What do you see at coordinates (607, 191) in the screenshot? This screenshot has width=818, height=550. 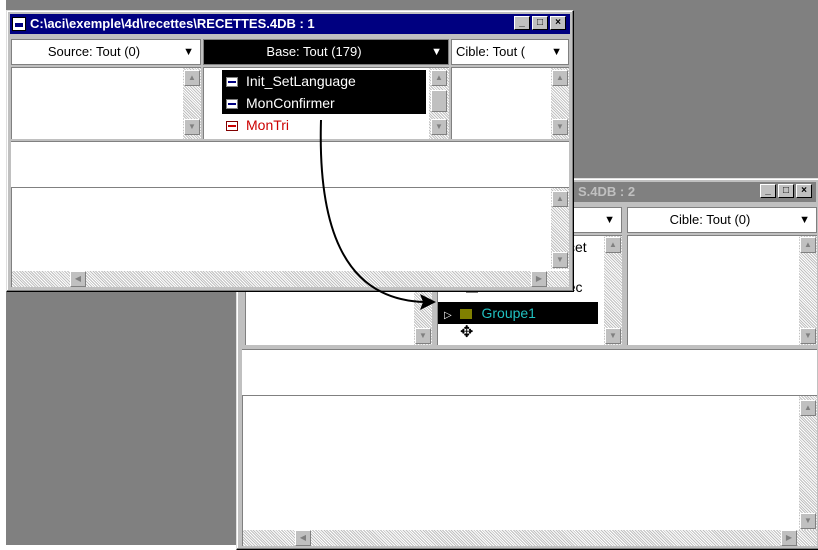 I see `window2-title: S.4DB : 2` at bounding box center [607, 191].